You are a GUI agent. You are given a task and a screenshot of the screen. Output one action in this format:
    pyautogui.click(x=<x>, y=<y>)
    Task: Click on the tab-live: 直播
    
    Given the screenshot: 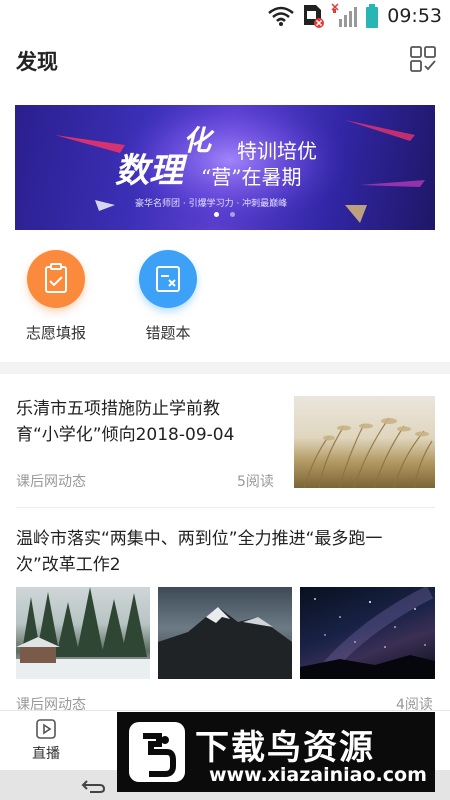 What is the action you would take?
    pyautogui.click(x=46, y=740)
    